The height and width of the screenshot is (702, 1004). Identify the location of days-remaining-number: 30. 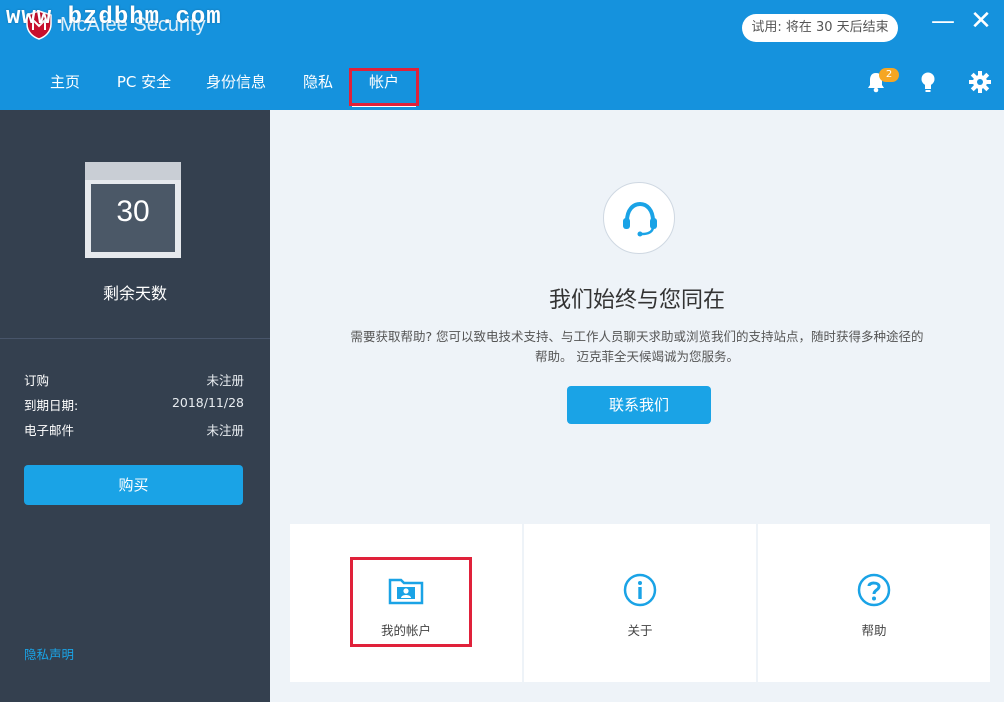
(133, 211).